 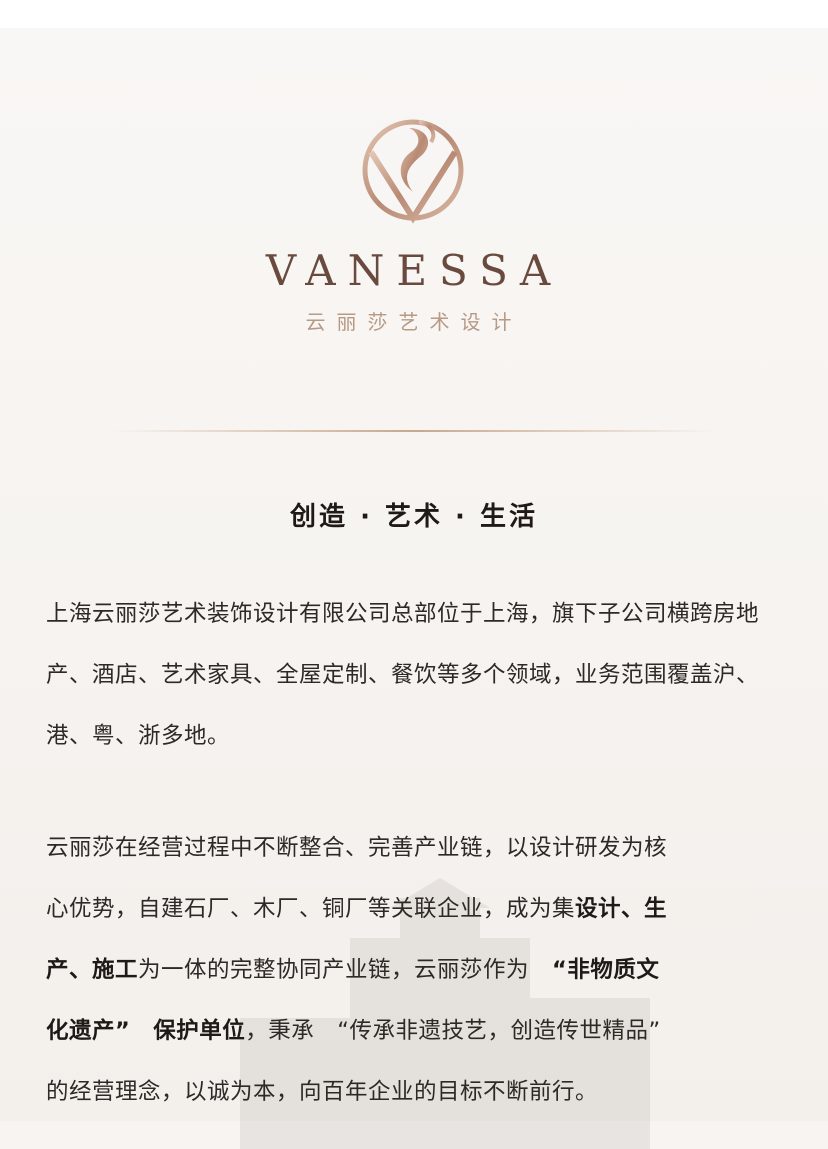 What do you see at coordinates (453, 1031) in the screenshot?
I see `text-segment: ，秉承 “传承非遗技艺，创造传世精品”` at bounding box center [453, 1031].